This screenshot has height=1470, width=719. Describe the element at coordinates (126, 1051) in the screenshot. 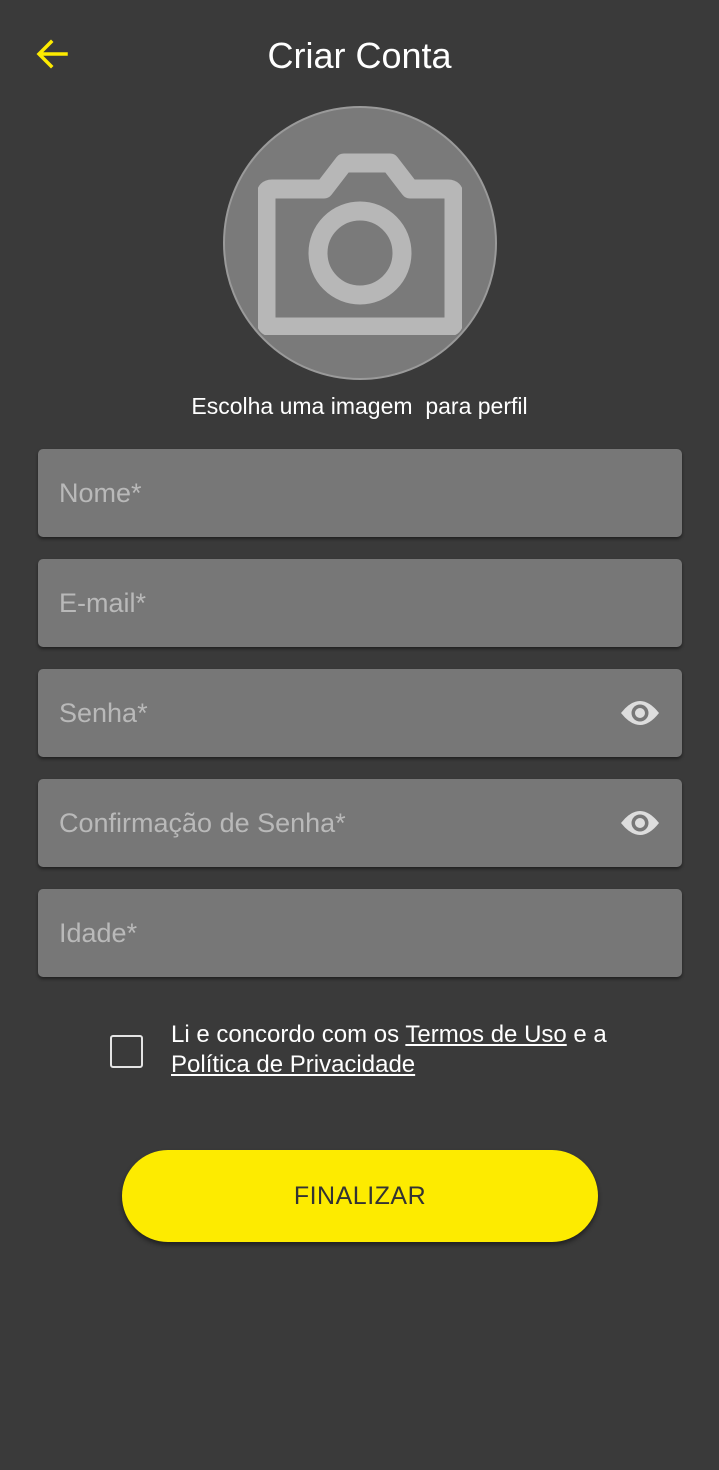

I see `terms-checkbox` at that location.